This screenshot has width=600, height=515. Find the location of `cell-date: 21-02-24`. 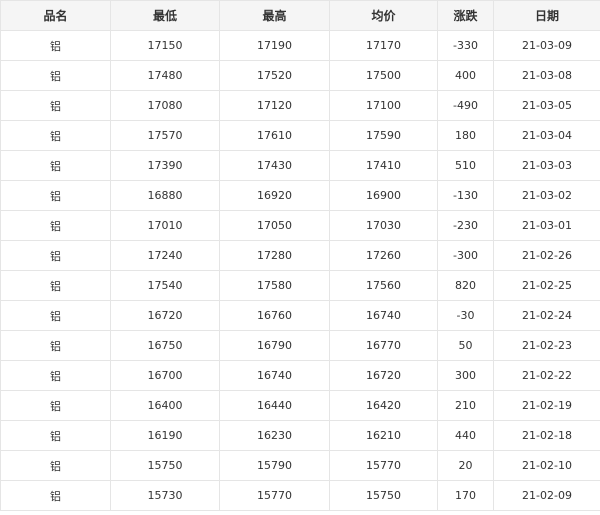

cell-date: 21-02-24 is located at coordinates (546, 315).